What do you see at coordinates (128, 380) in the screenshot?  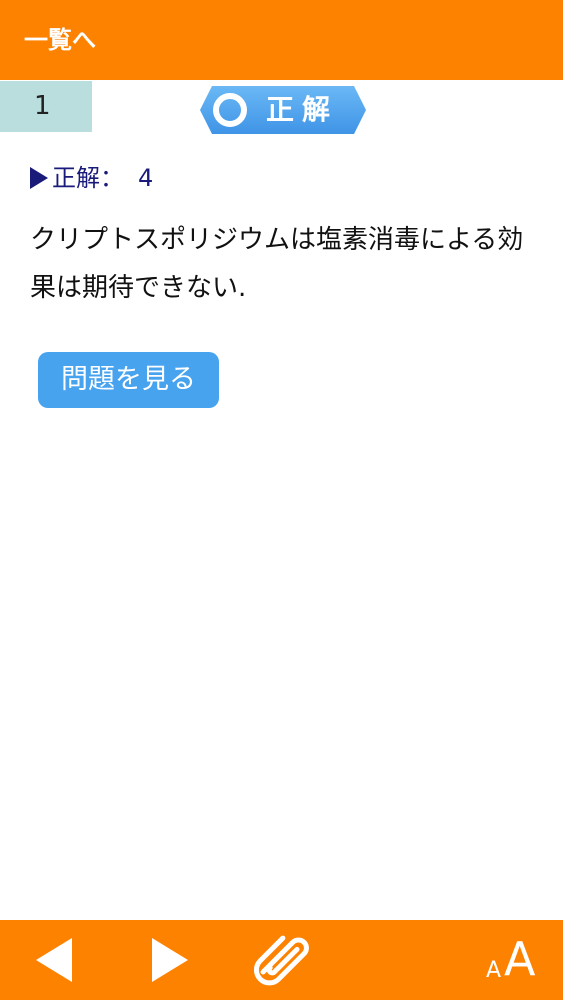 I see `view-question-button: 問題を見る` at bounding box center [128, 380].